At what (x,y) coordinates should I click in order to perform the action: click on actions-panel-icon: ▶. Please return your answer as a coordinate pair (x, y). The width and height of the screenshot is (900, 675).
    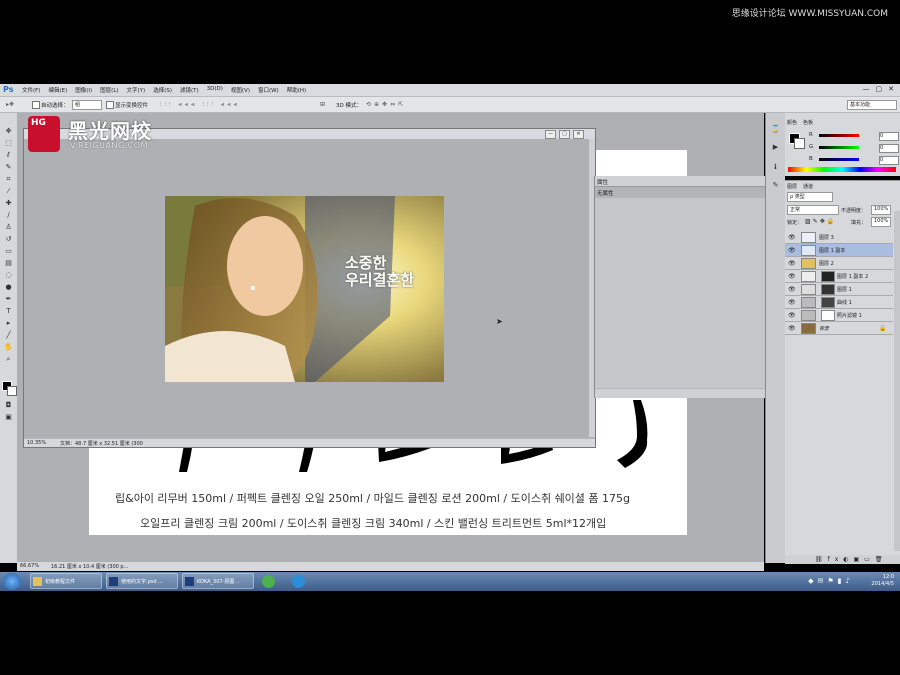
    Looking at the image, I should click on (775, 147).